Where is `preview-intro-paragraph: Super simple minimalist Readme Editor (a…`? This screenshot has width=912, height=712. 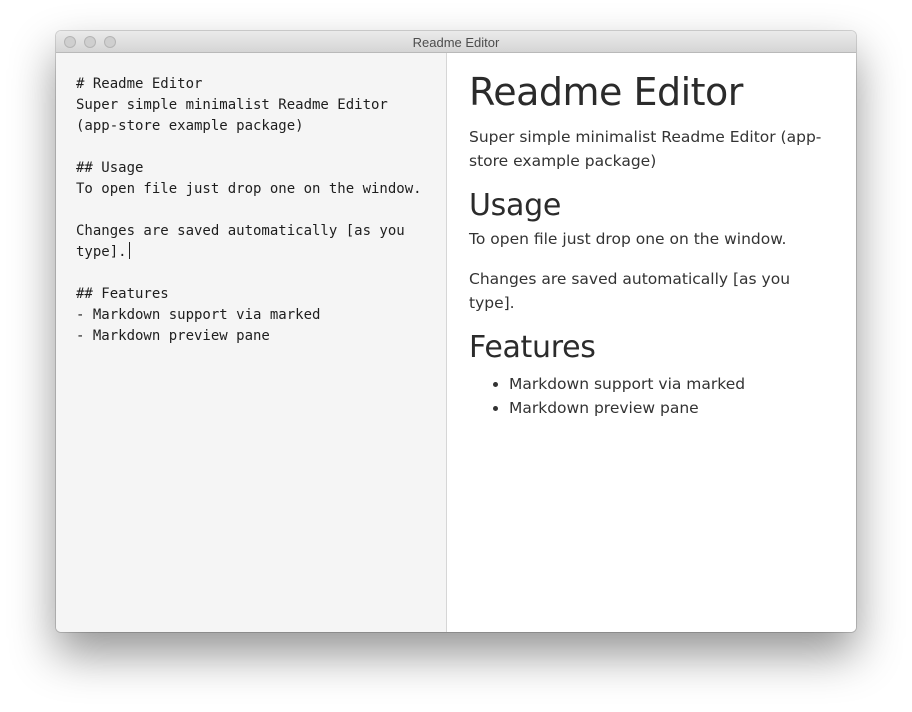 preview-intro-paragraph: Super simple minimalist Readme Editor (a… is located at coordinates (645, 149).